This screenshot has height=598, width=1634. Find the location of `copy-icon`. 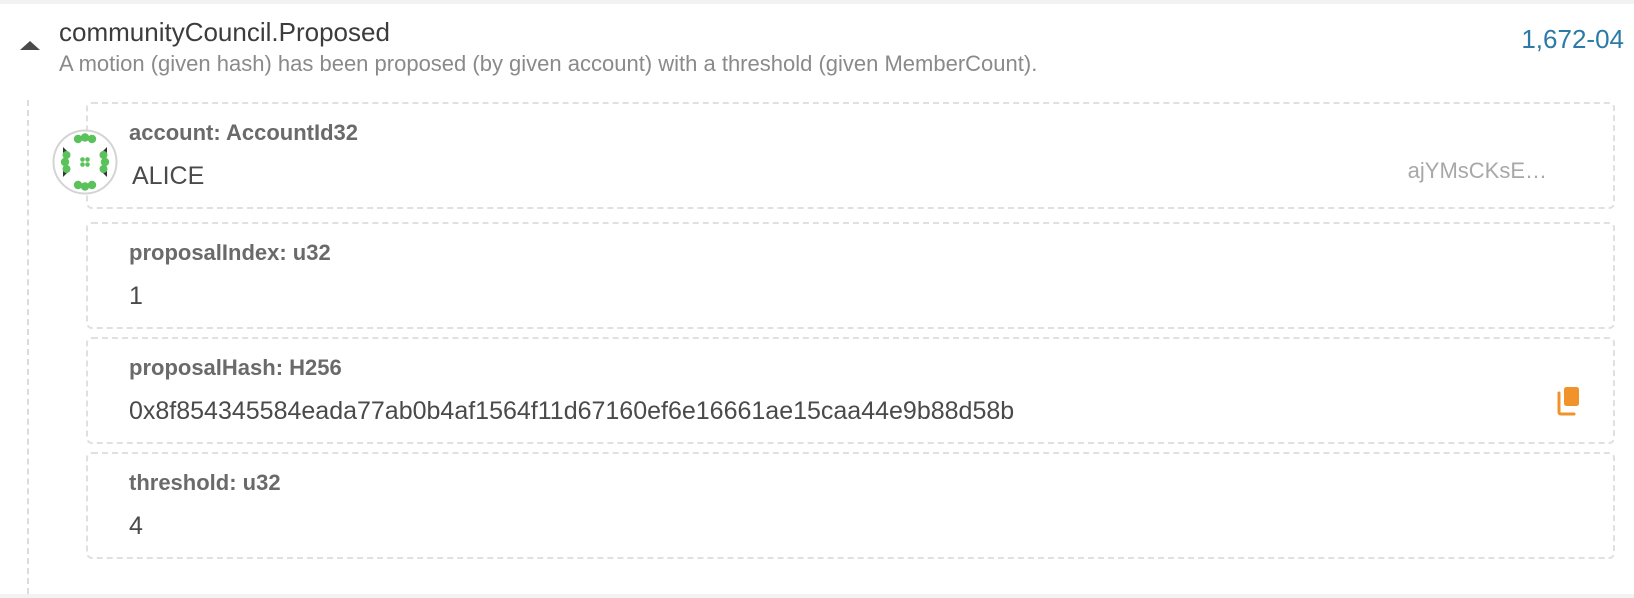

copy-icon is located at coordinates (1569, 401).